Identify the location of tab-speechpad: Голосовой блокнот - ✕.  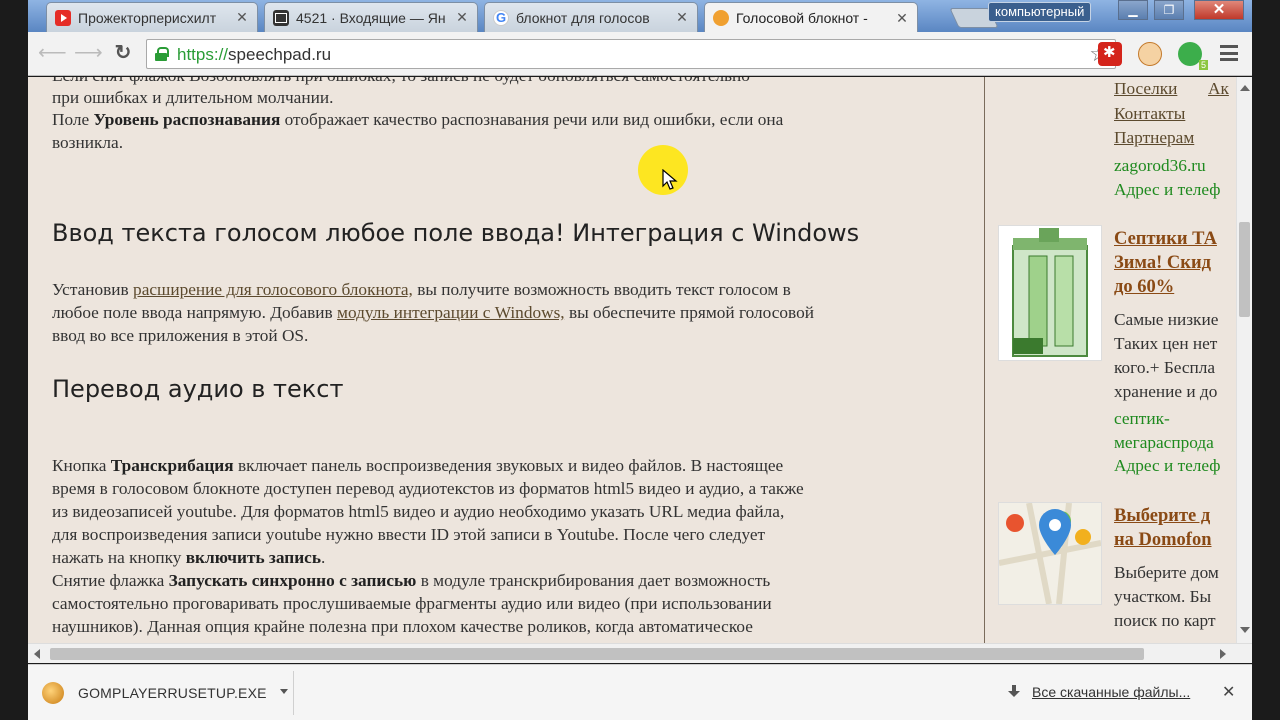
(811, 17).